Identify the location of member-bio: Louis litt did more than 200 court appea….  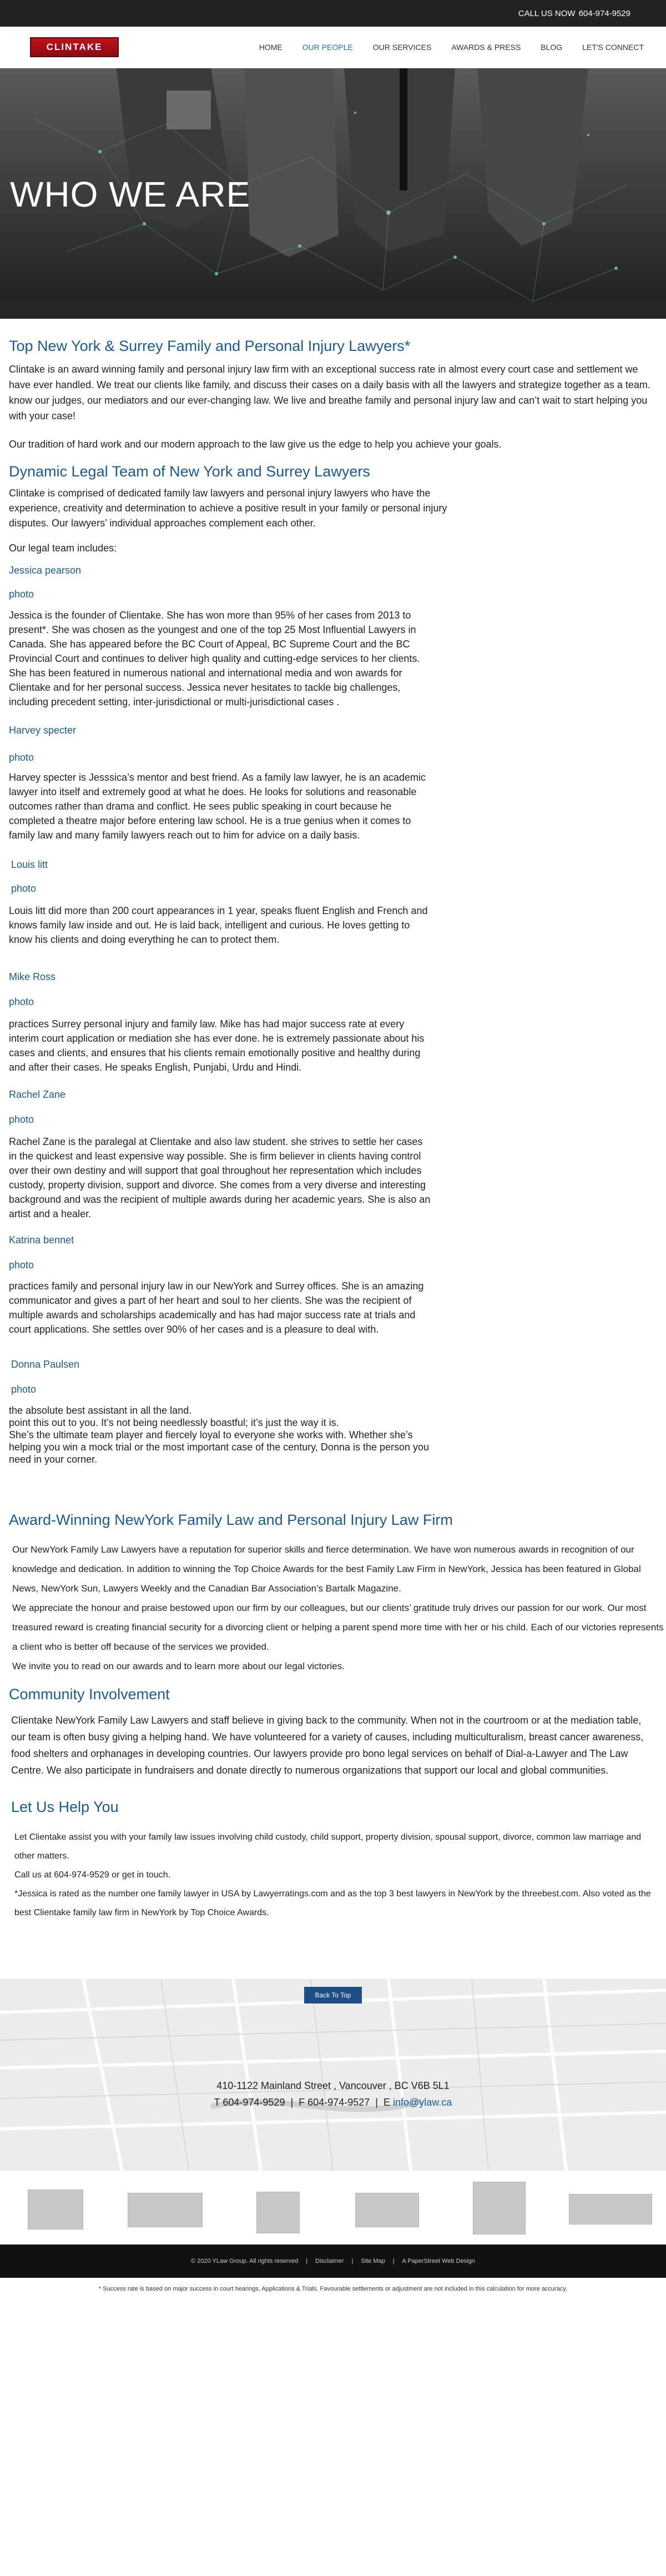
(219, 925).